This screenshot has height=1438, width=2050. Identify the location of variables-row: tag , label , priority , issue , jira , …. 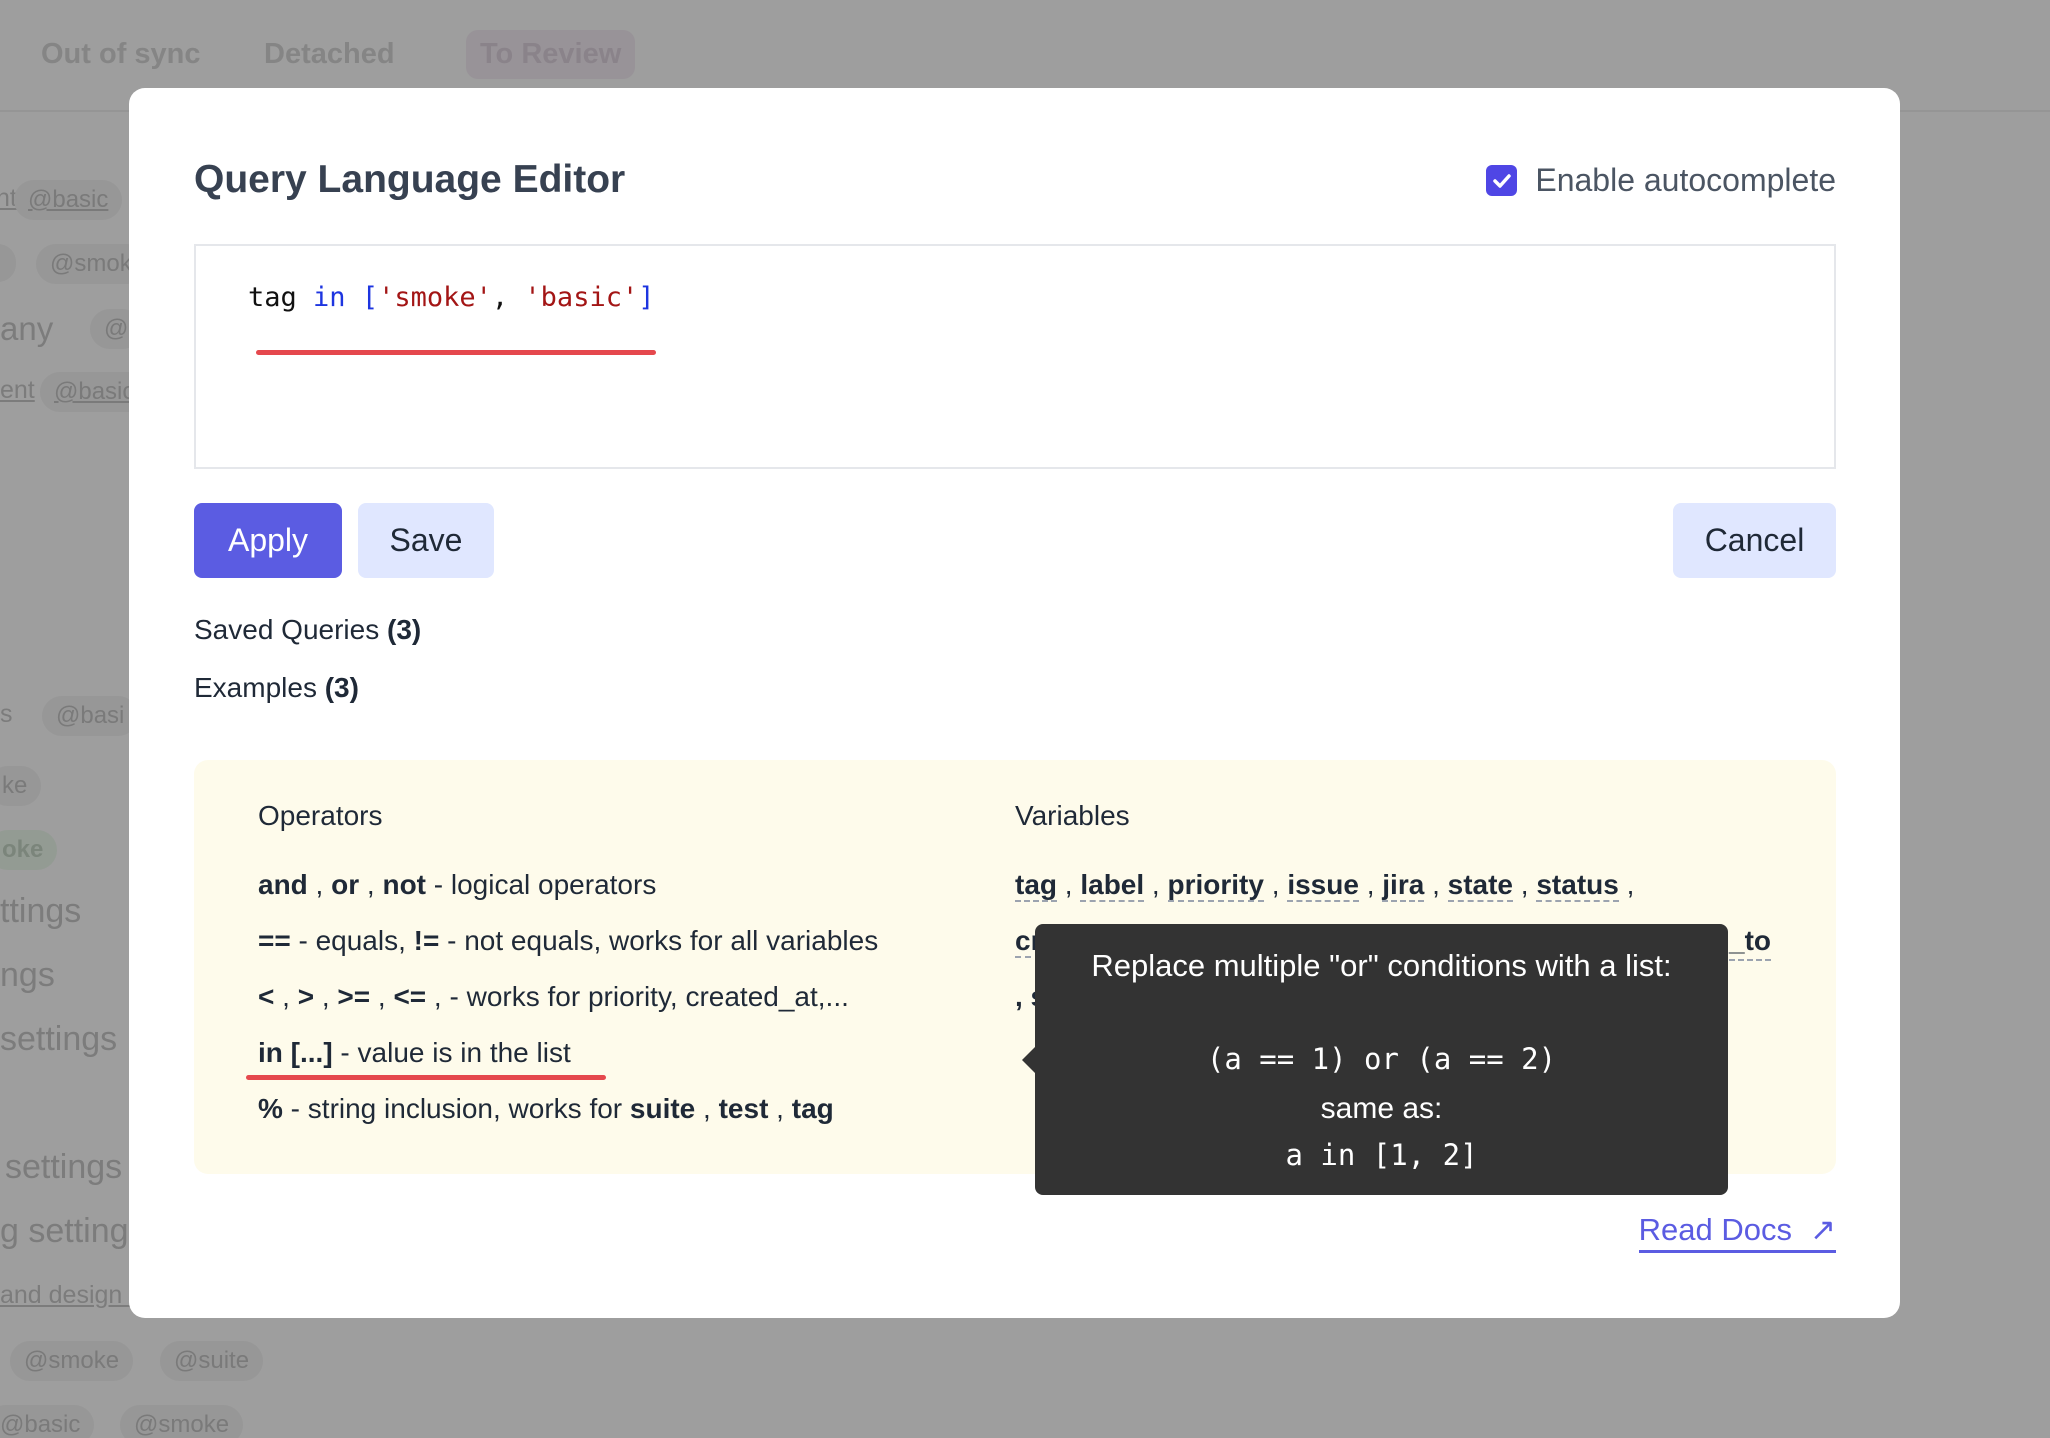
(1325, 885).